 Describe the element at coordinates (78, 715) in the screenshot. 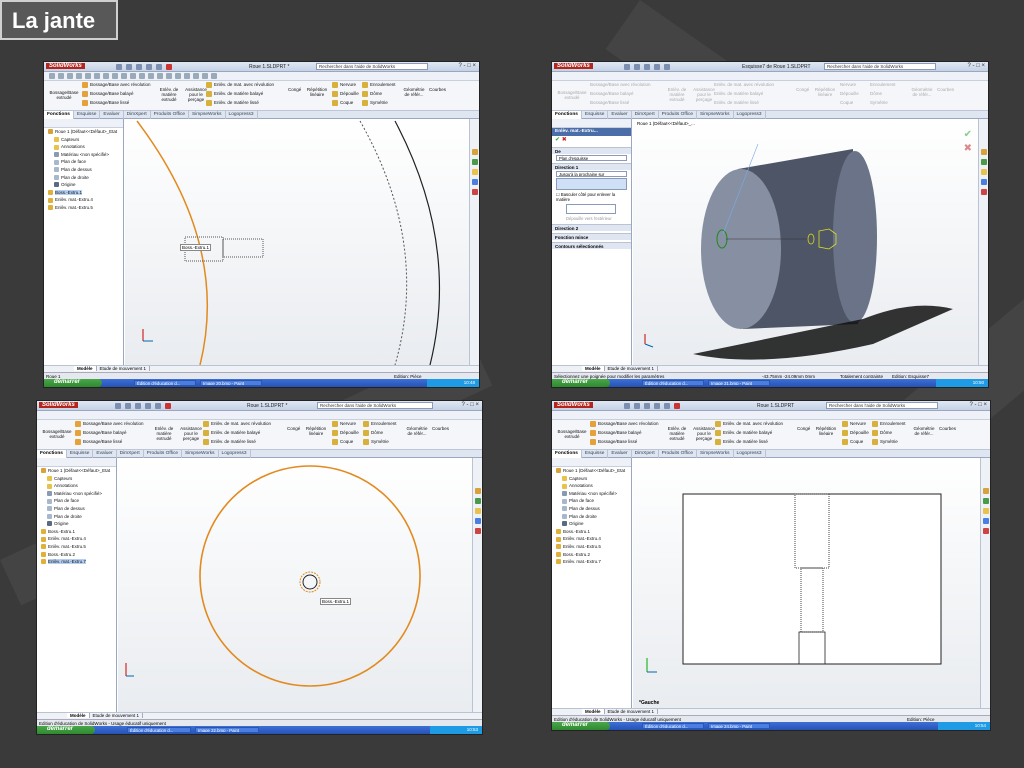

I see `tab-modele: Modèle` at that location.